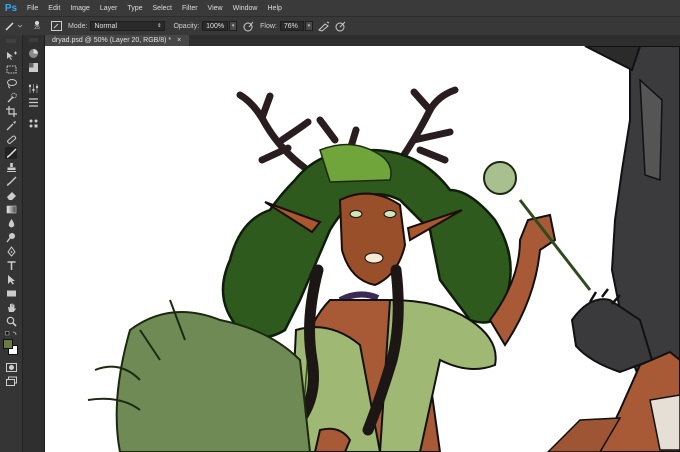 The height and width of the screenshot is (452, 680). I want to click on reset-colors-toggle, so click(11, 334).